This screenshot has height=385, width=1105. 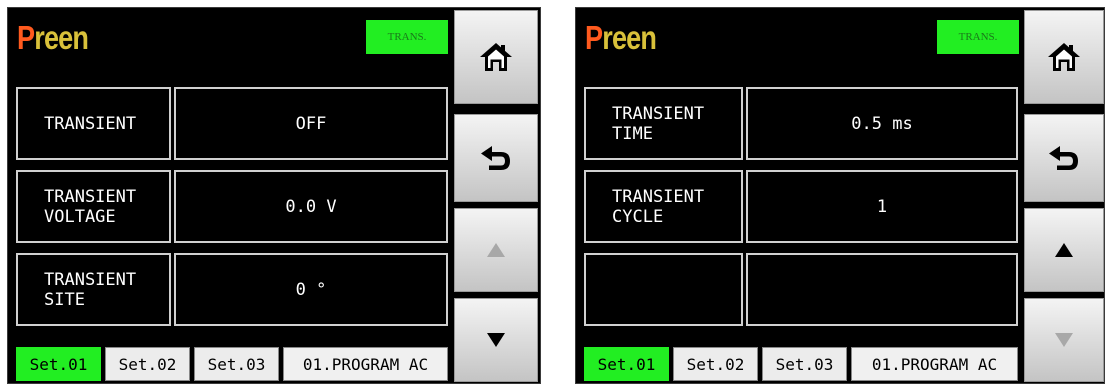 What do you see at coordinates (658, 123) in the screenshot?
I see `row-1-label: TRANSIENT TIME` at bounding box center [658, 123].